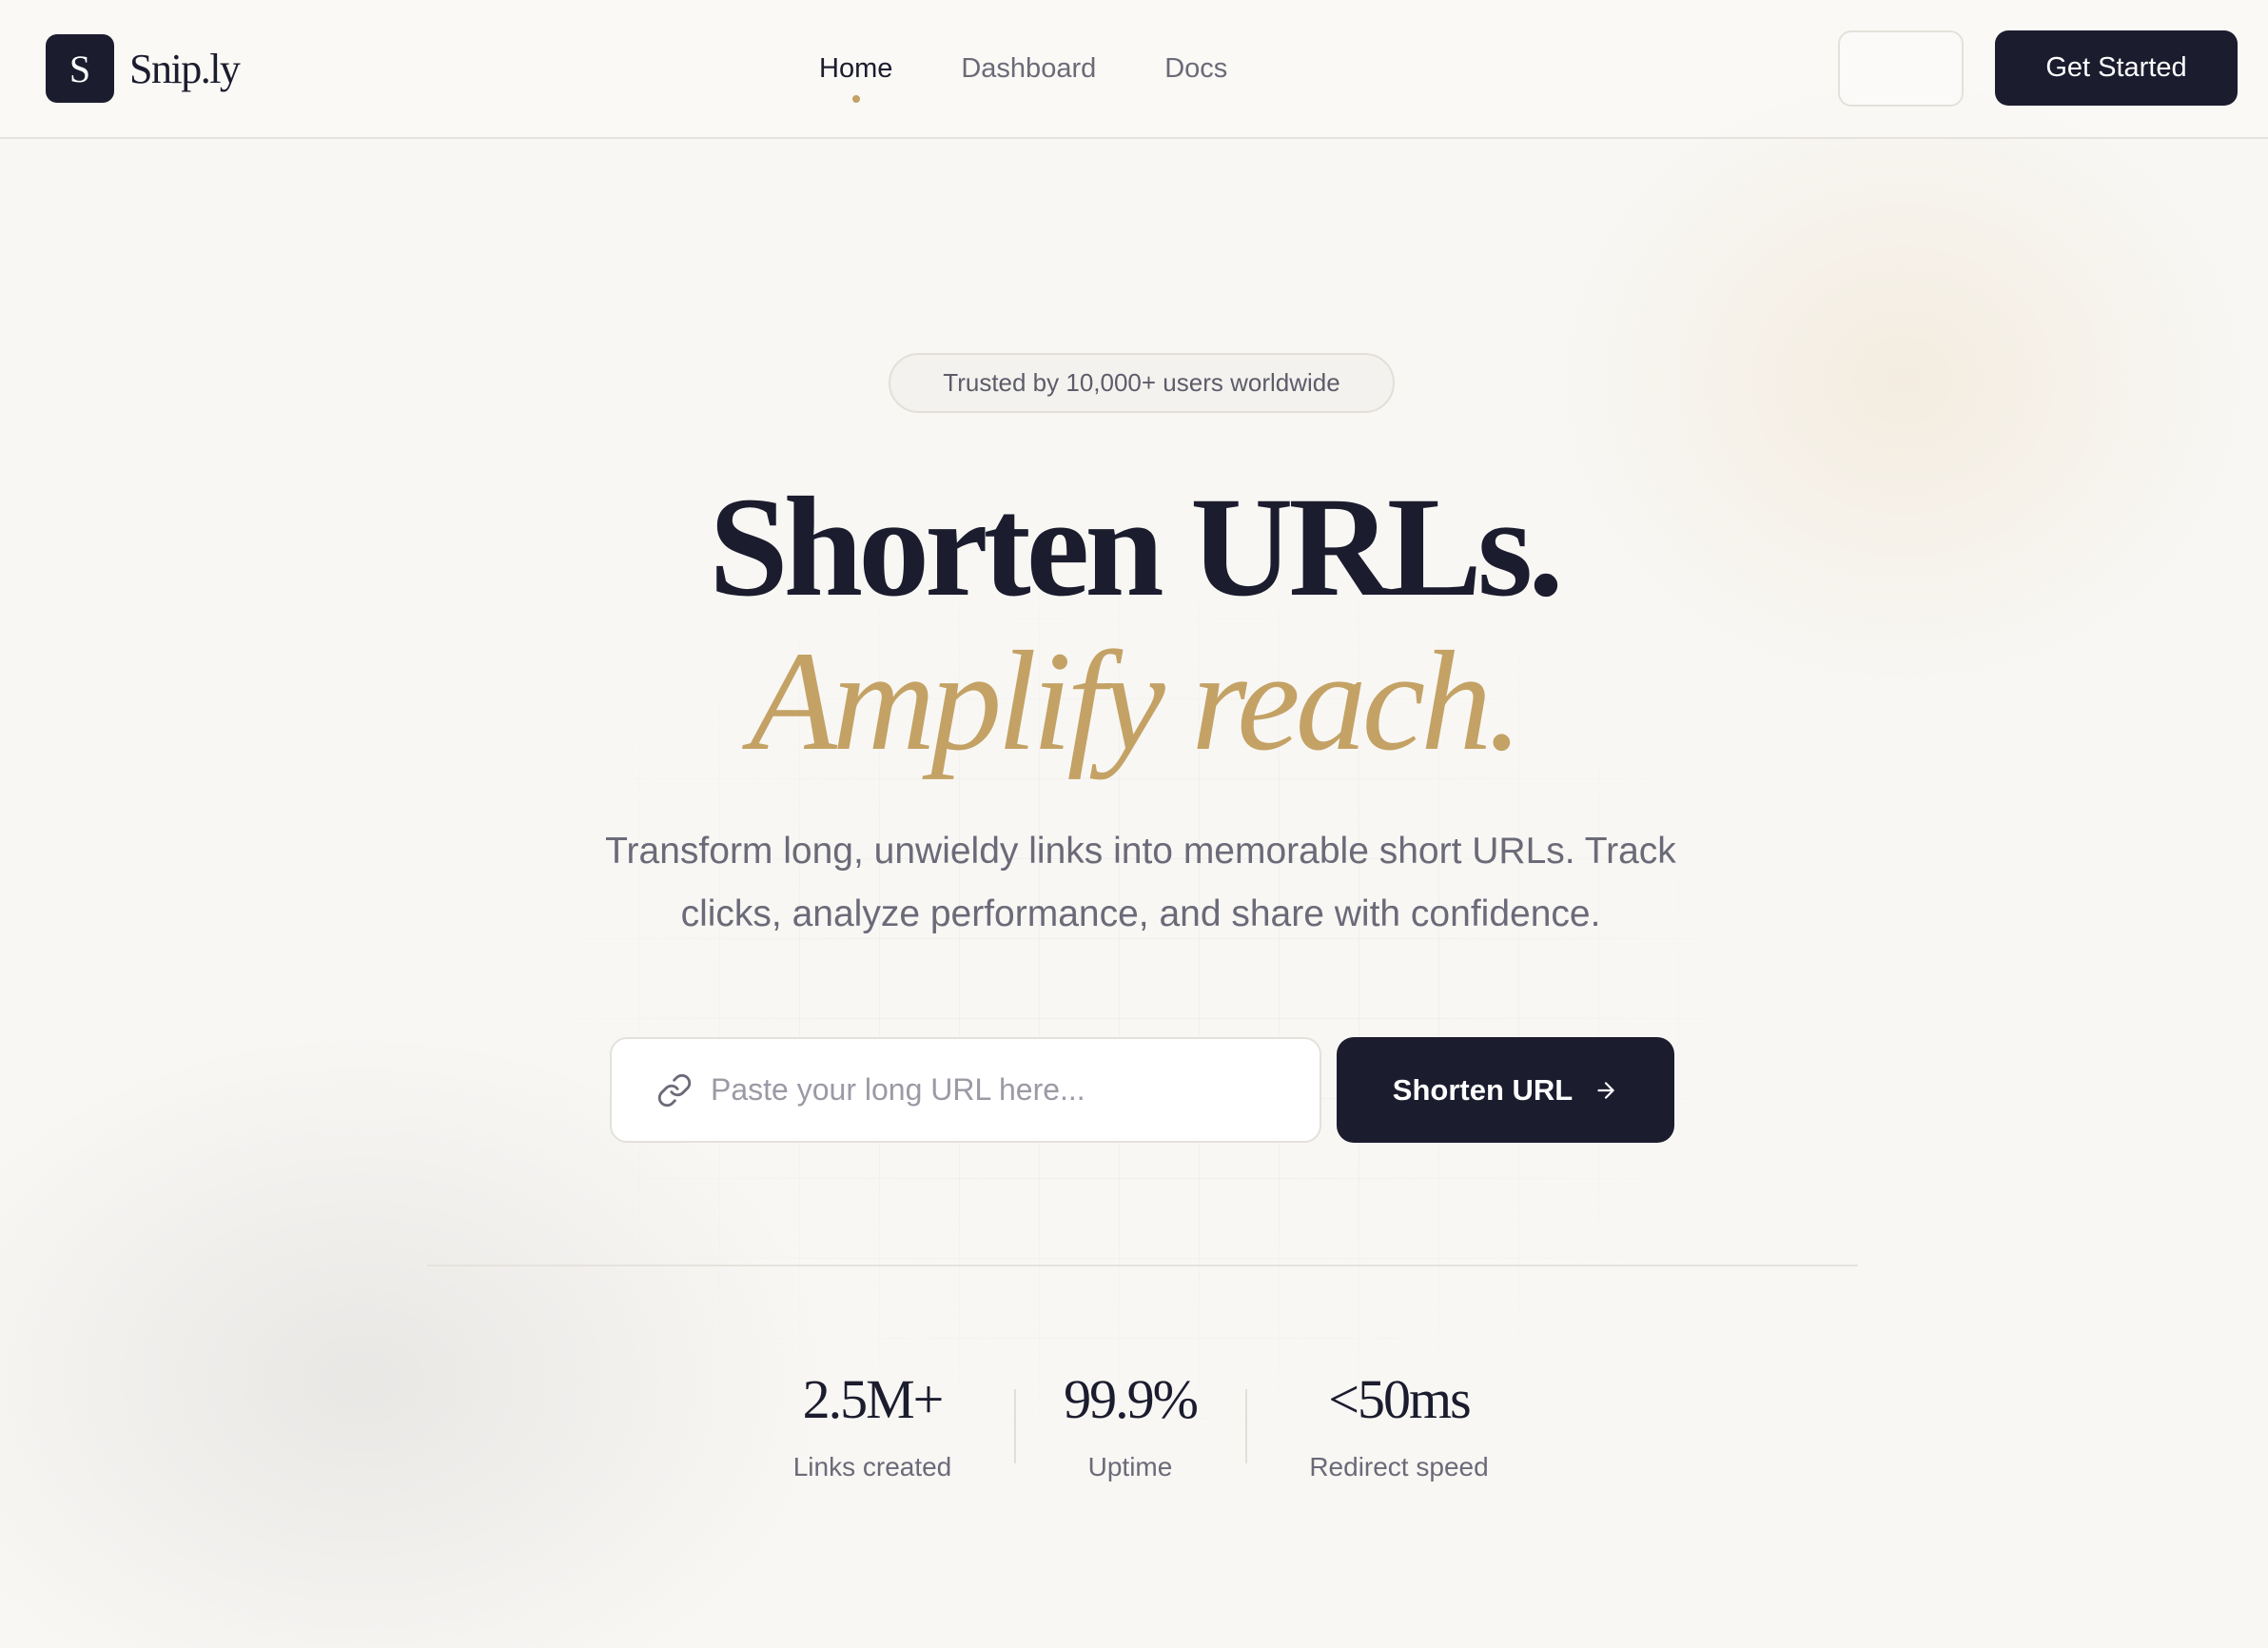 This screenshot has height=1648, width=2268. I want to click on stat-label: Links created, so click(872, 1466).